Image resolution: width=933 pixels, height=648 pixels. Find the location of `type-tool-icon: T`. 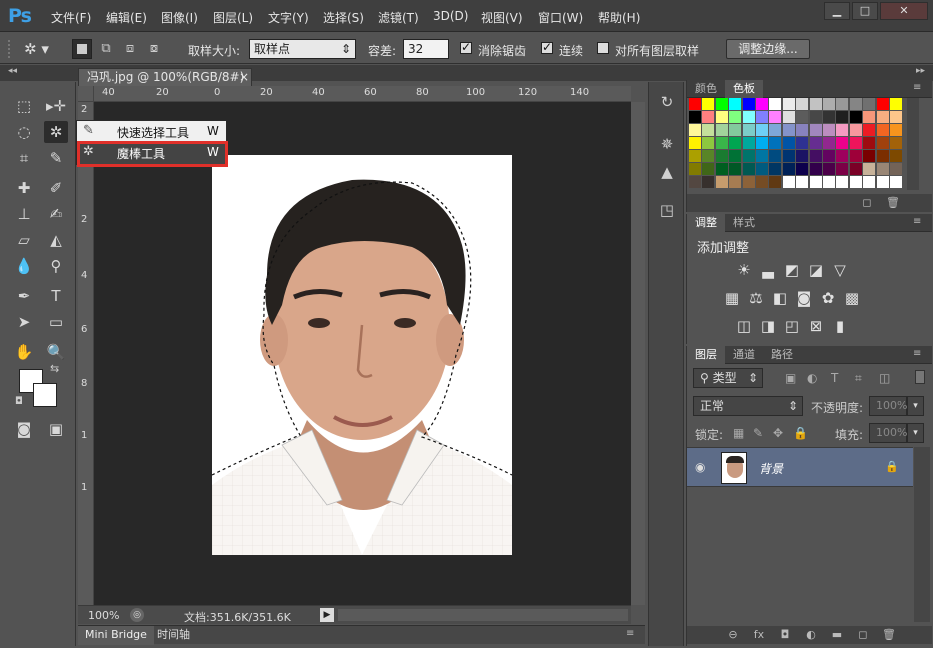

type-tool-icon: T is located at coordinates (56, 296).